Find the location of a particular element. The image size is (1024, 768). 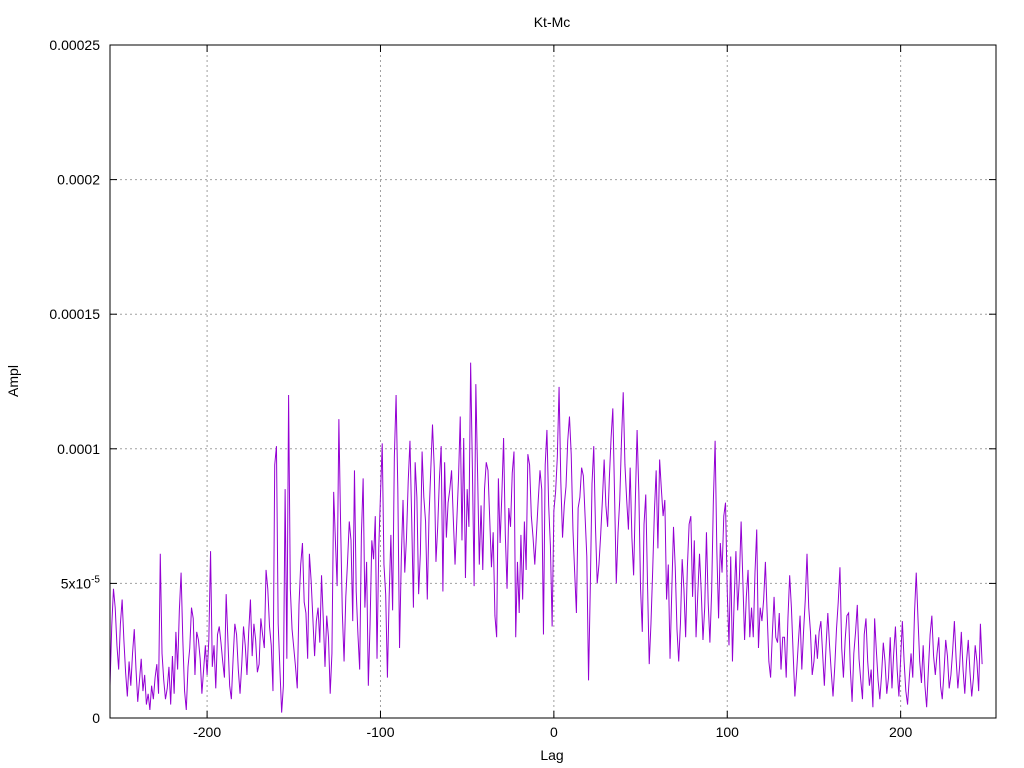

x-tick-label: -200 is located at coordinates (207, 732).